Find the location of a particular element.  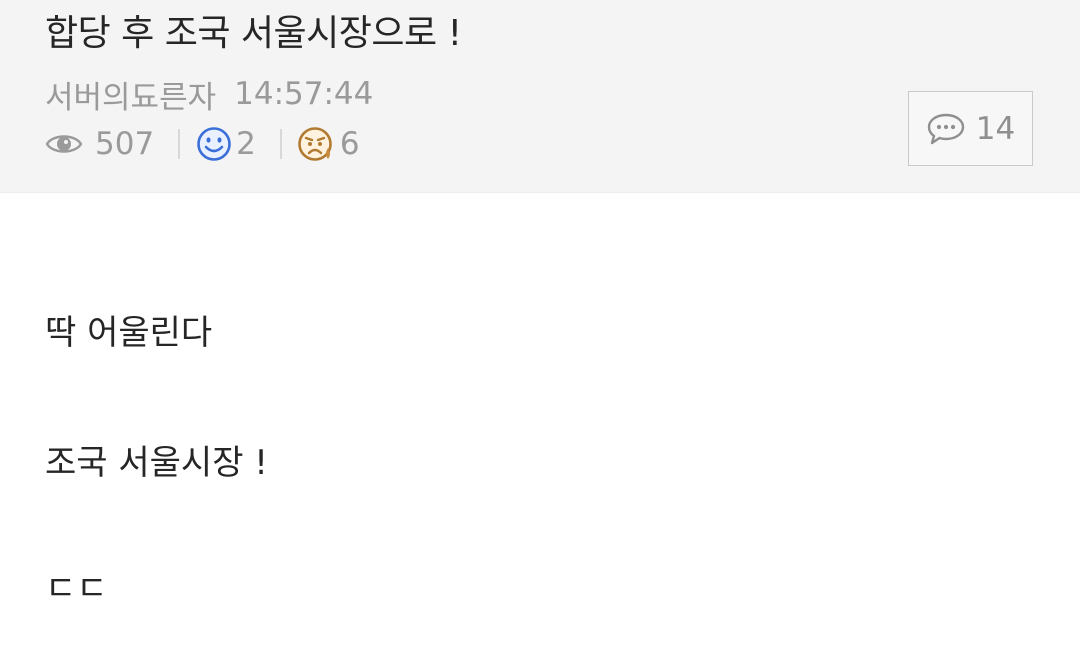

body-line: 딱 어울린다 is located at coordinates (129, 333).